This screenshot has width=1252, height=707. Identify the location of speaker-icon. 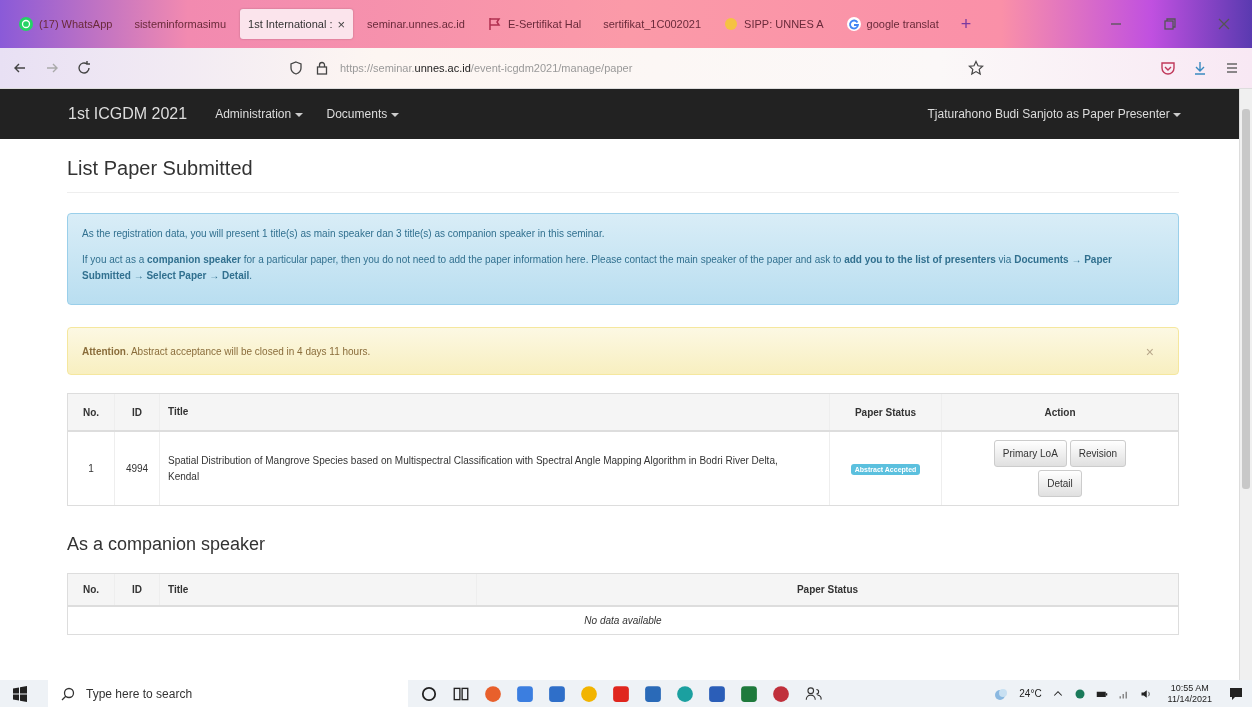
(1145, 693).